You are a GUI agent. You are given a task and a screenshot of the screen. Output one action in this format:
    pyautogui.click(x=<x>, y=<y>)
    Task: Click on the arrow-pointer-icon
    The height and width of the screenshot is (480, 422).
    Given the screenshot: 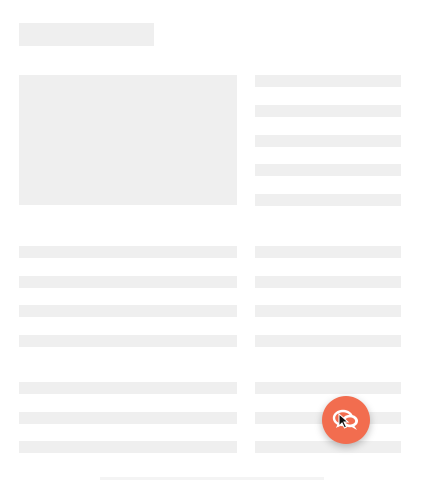 What is the action you would take?
    pyautogui.click(x=344, y=421)
    